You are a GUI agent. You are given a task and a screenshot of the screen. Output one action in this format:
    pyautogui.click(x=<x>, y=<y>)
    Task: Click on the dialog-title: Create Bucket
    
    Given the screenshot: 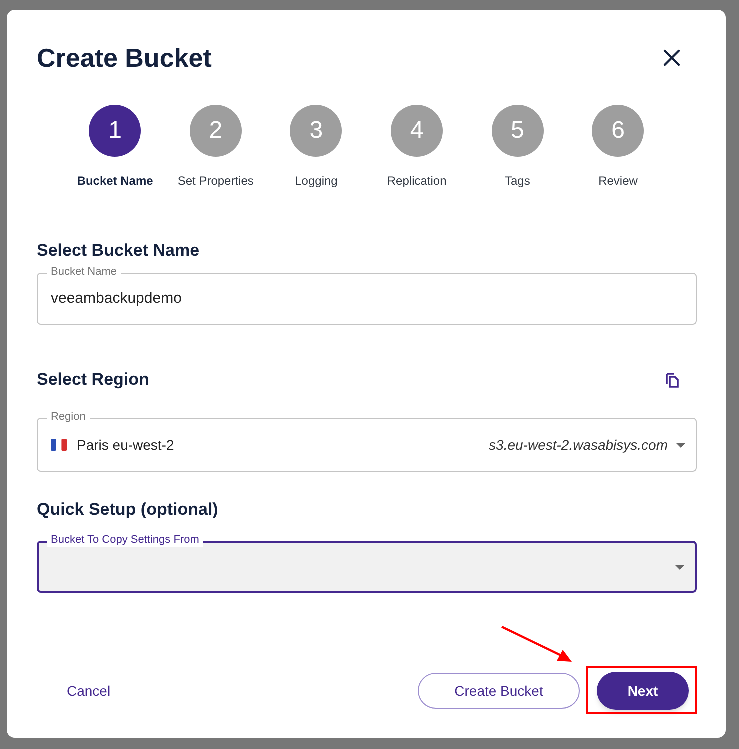 What is the action you would take?
    pyautogui.click(x=124, y=58)
    